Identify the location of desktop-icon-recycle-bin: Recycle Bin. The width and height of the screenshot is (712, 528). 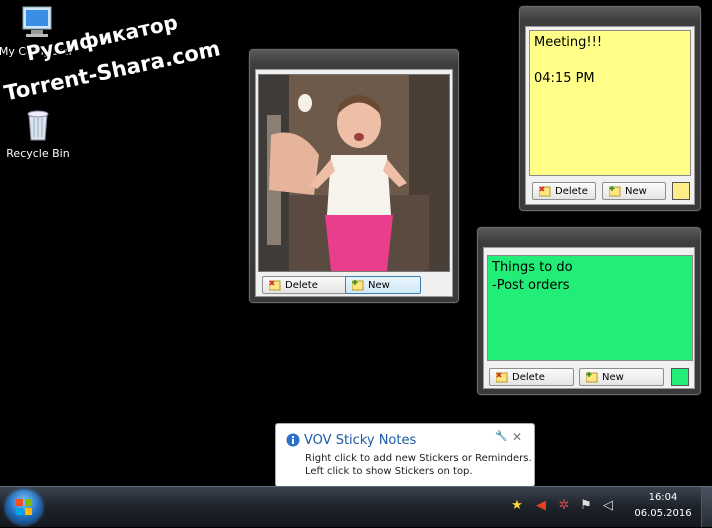
(38, 133).